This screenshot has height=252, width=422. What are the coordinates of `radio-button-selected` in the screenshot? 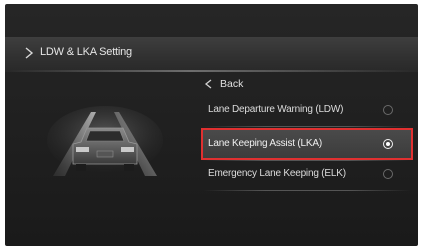 It's located at (388, 144).